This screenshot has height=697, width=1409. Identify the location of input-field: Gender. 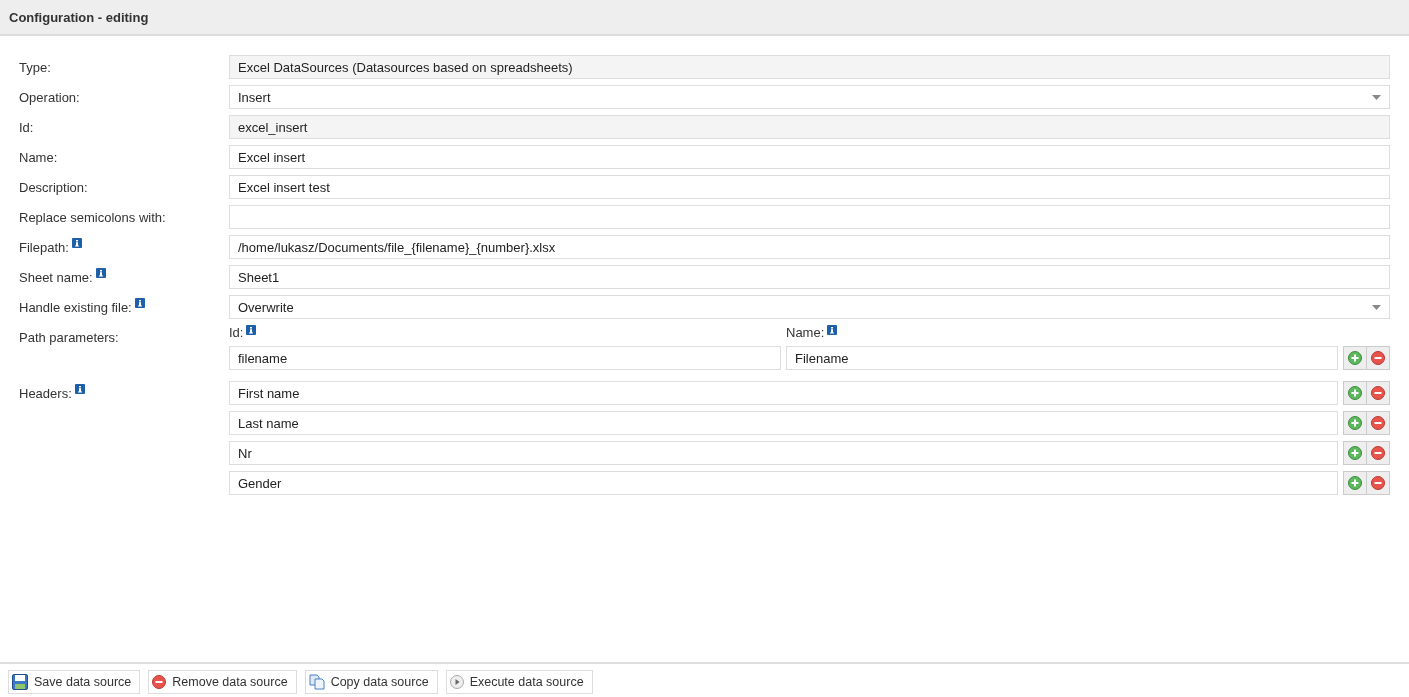
(783, 483).